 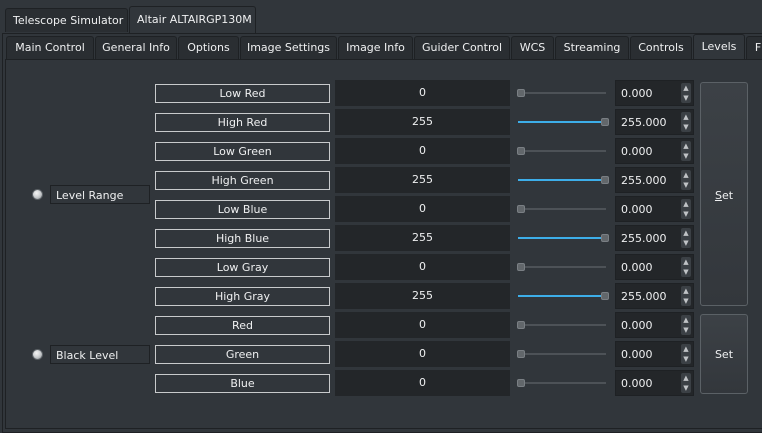 What do you see at coordinates (242, 122) in the screenshot?
I see `element-label: High Red` at bounding box center [242, 122].